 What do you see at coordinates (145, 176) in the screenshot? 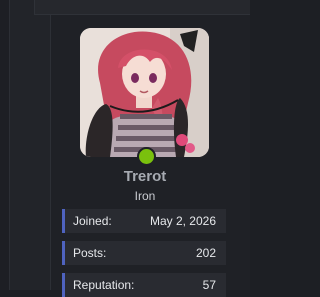
I see `username: Trerot` at bounding box center [145, 176].